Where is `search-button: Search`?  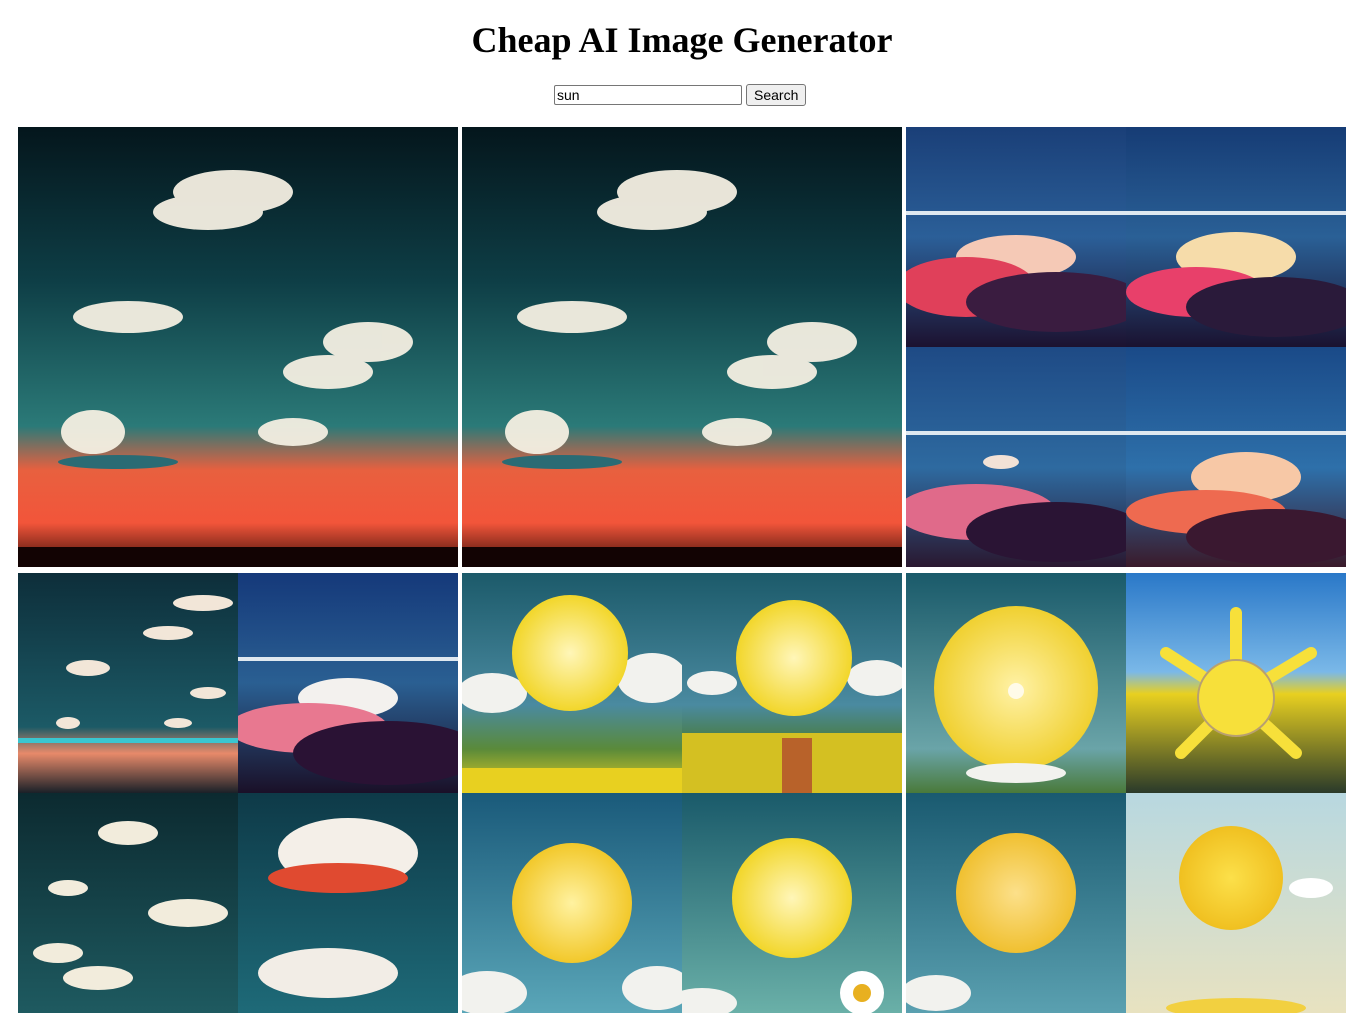
search-button: Search is located at coordinates (776, 95).